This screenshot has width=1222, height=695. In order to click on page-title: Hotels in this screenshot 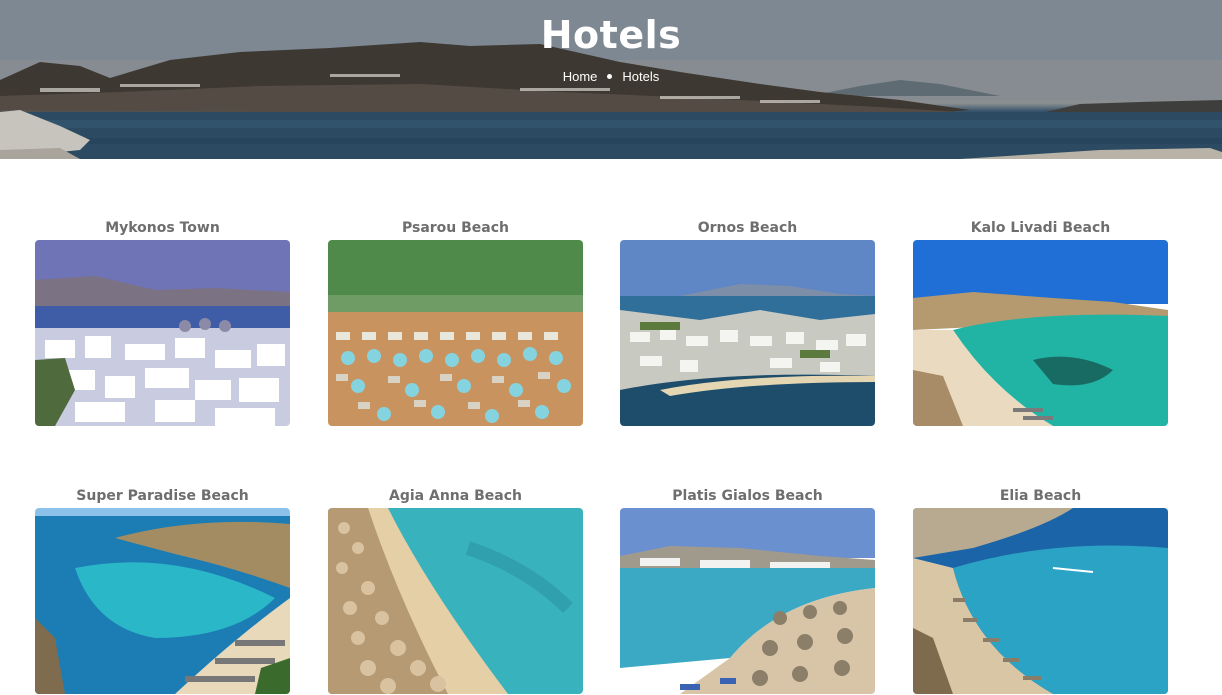, I will do `click(611, 35)`.